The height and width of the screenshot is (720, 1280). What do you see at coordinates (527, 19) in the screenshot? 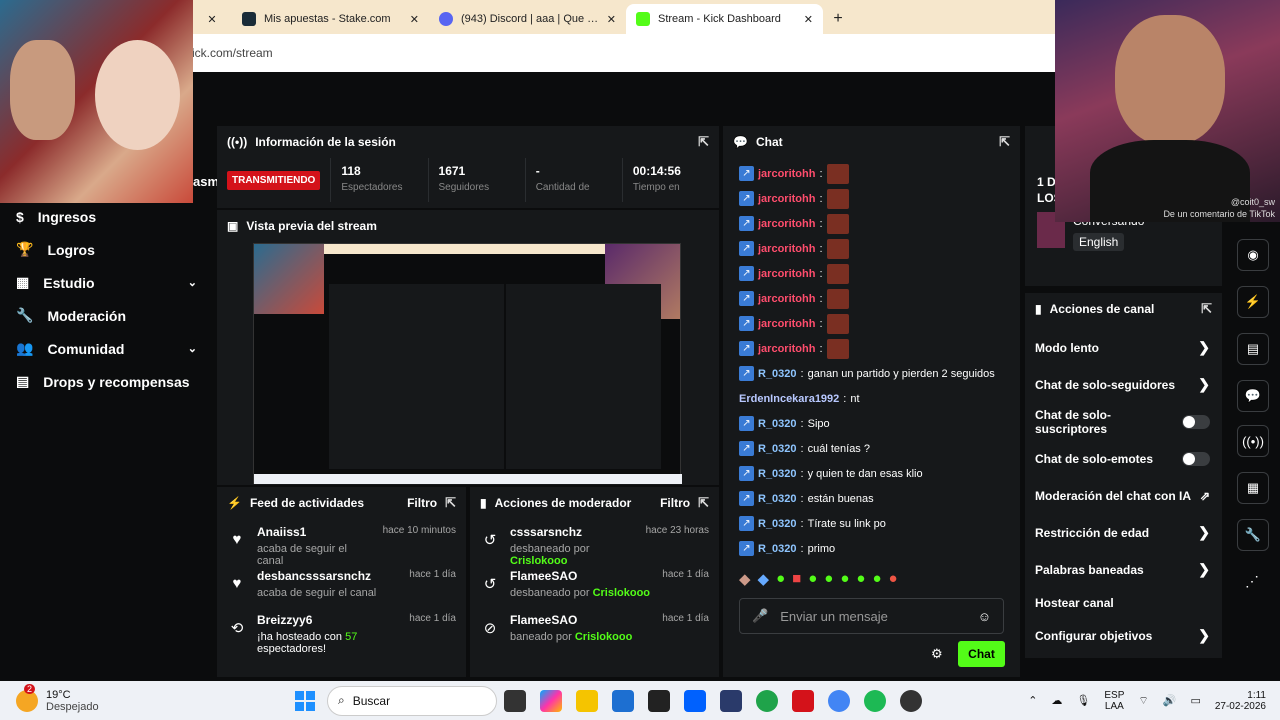
I see `tab-discord: (943) Discord | aaa | Que Brille ✕` at bounding box center [527, 19].